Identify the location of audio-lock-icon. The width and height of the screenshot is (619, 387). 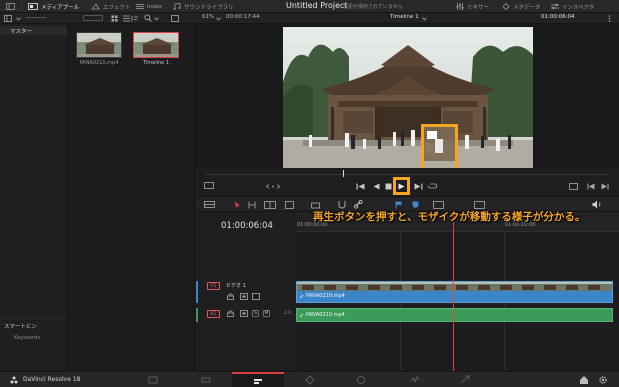
(230, 313).